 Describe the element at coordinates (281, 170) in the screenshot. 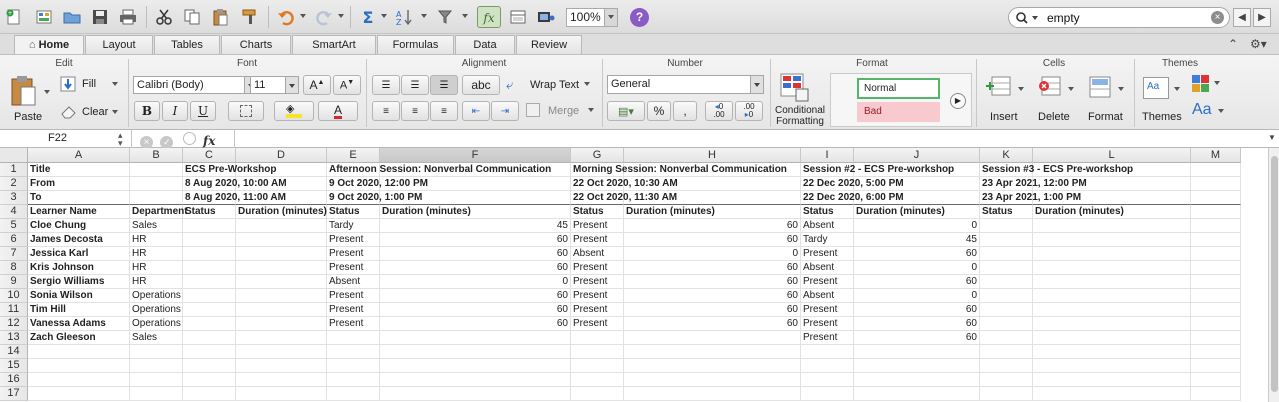

I see `cell-d1` at that location.